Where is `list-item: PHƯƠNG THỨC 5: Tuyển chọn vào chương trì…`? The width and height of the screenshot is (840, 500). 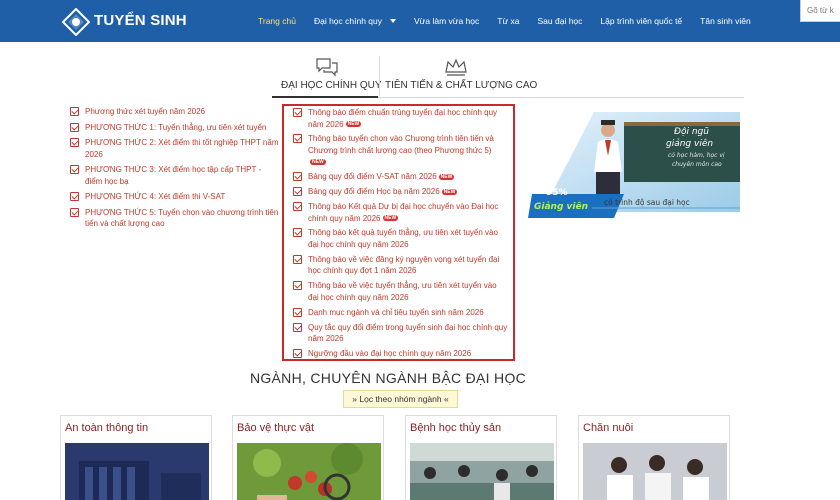
list-item: PHƯƠNG THỨC 5: Tuyển chọn vào chương trì… is located at coordinates (175, 218).